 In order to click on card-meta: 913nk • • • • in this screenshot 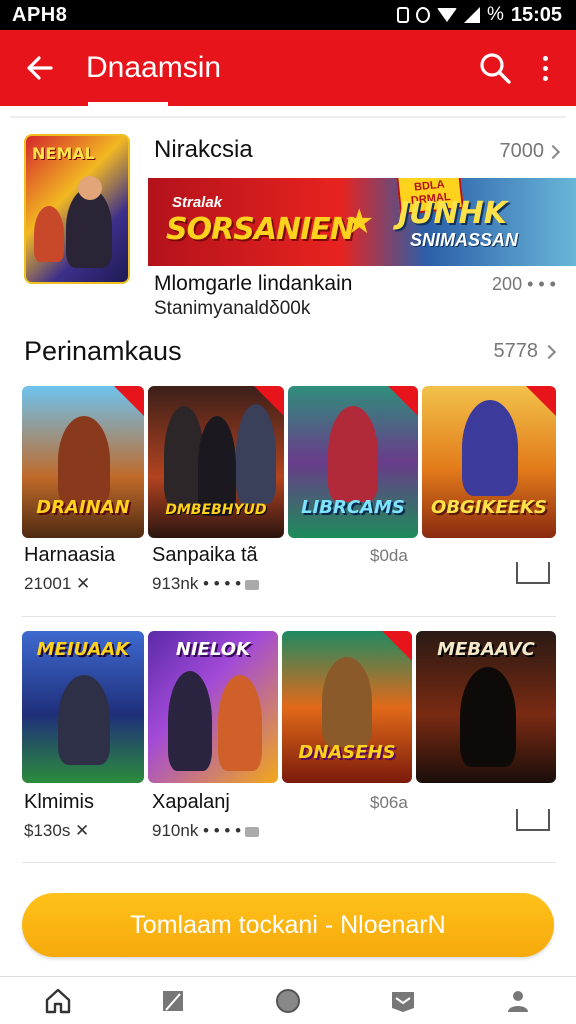, I will do `click(206, 584)`.